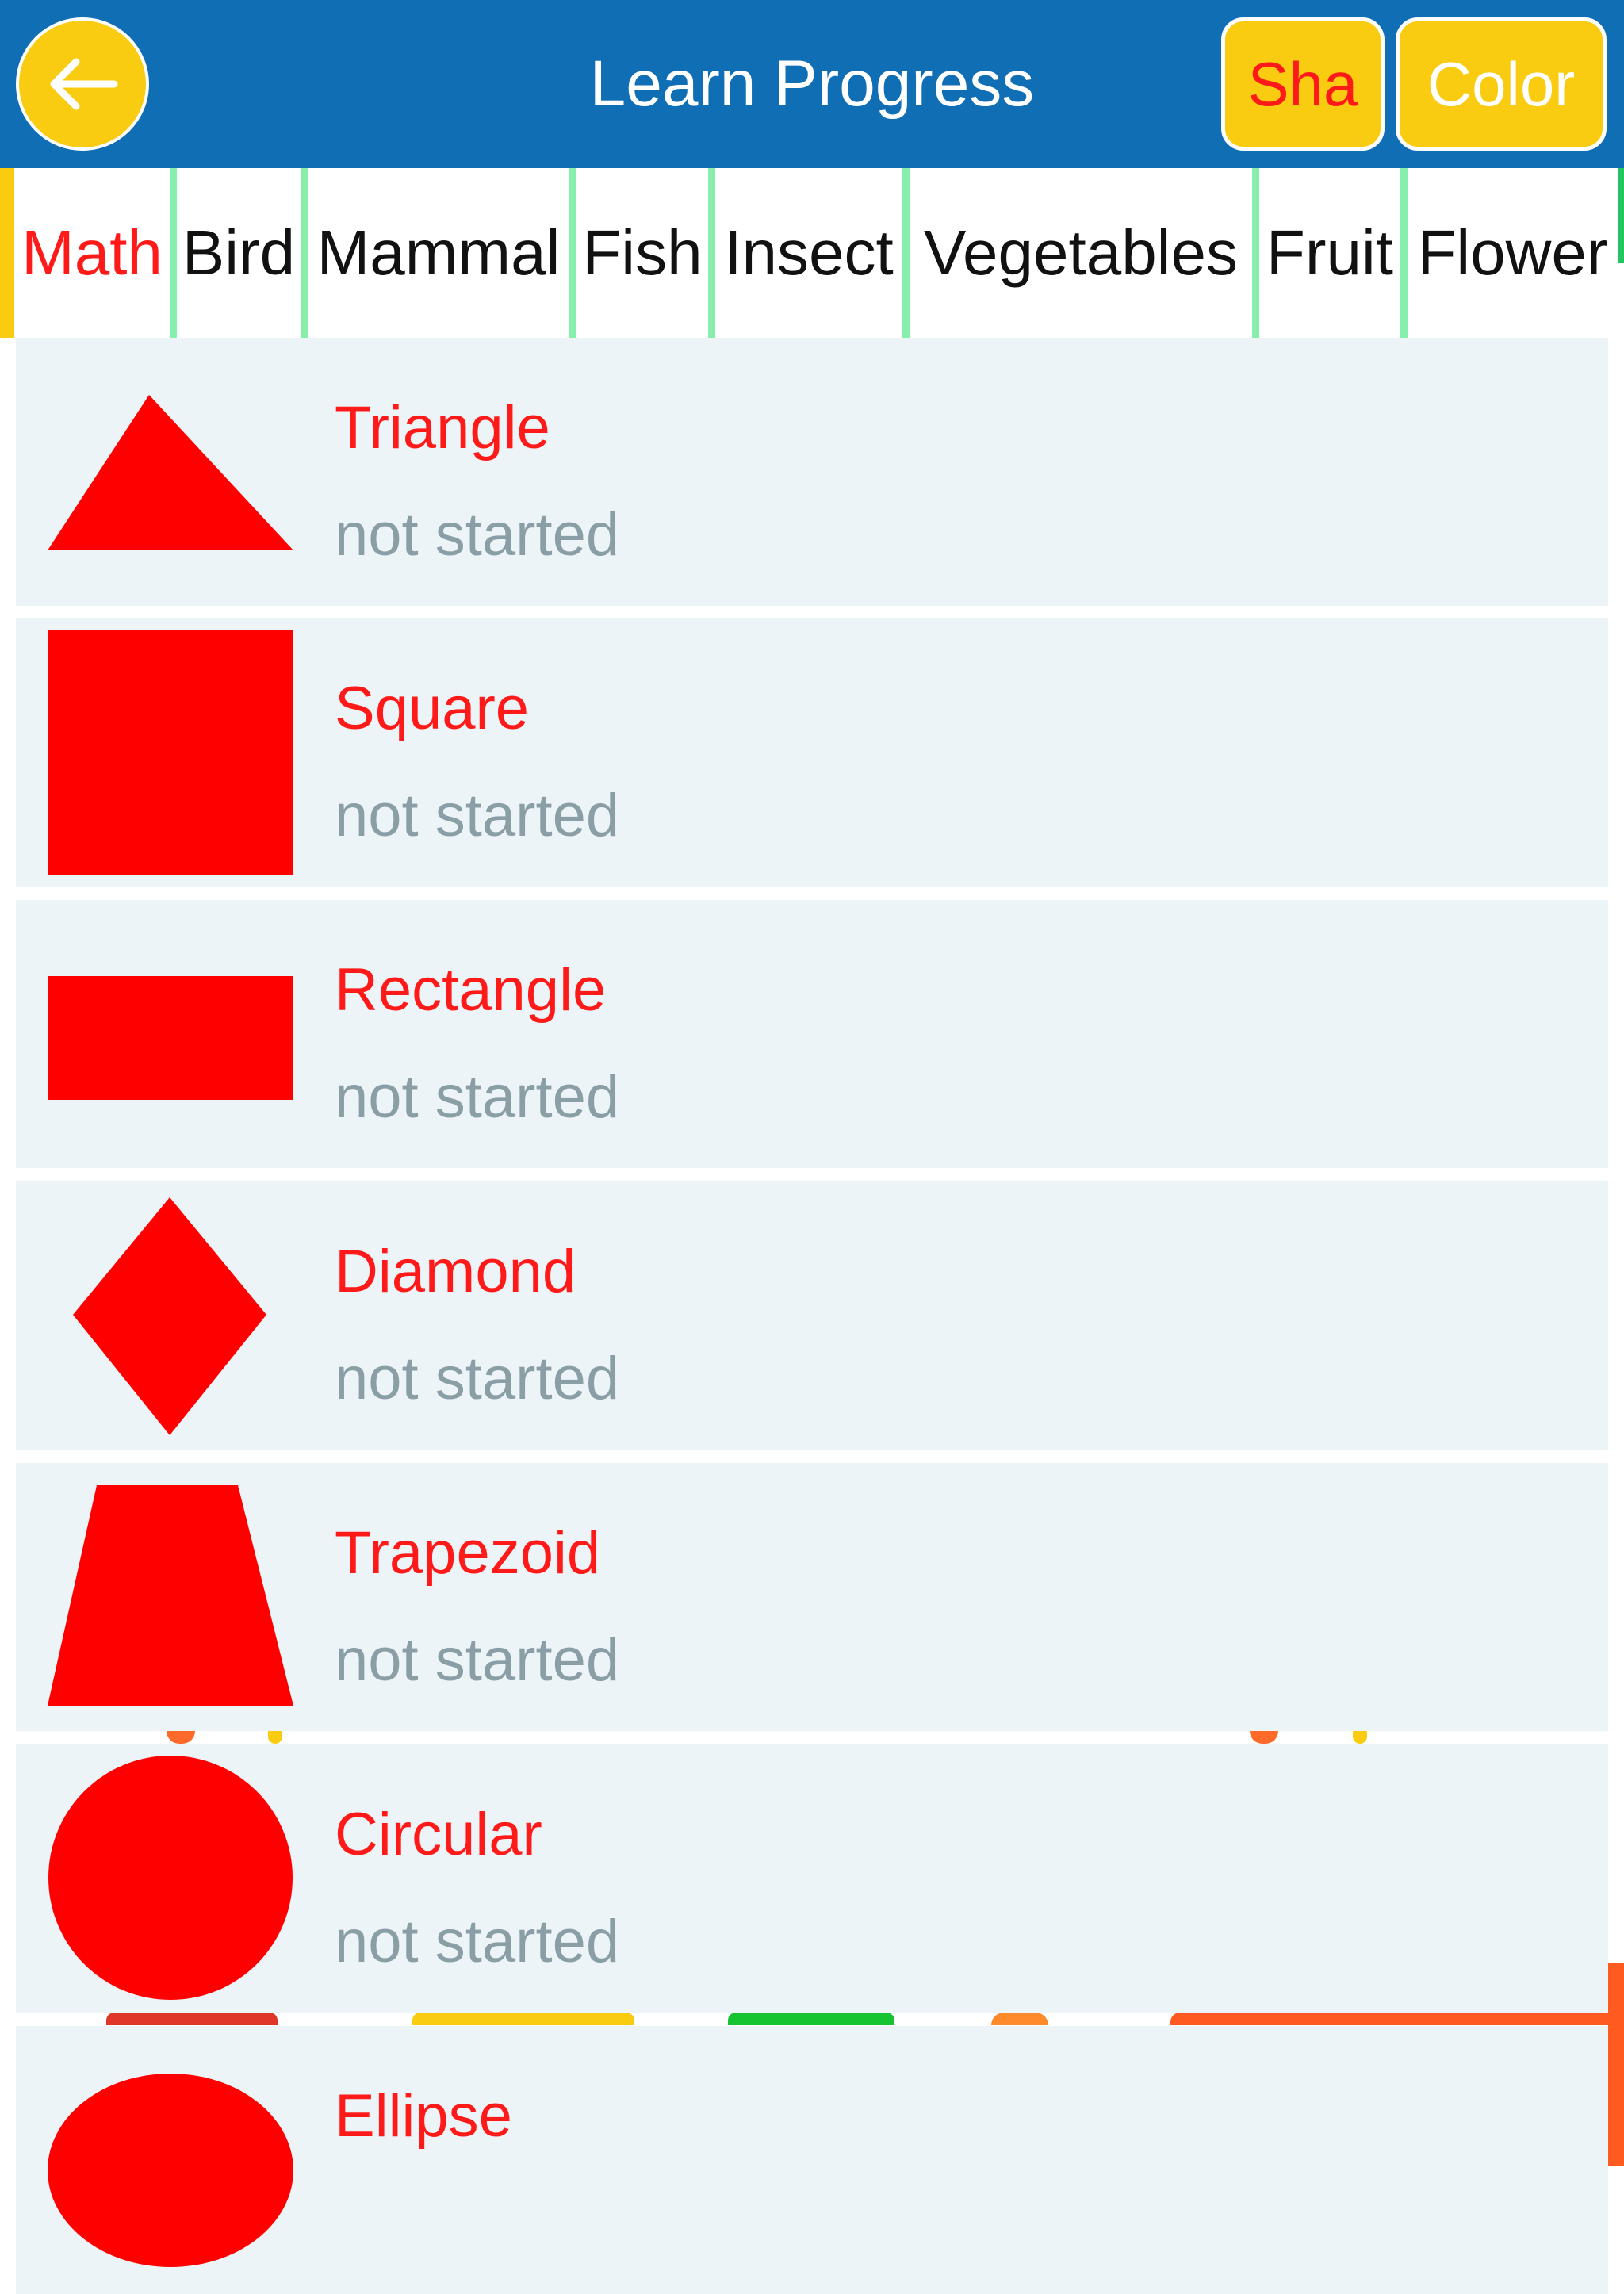 This screenshot has width=1624, height=2294. I want to click on tab-insect: Insect, so click(808, 253).